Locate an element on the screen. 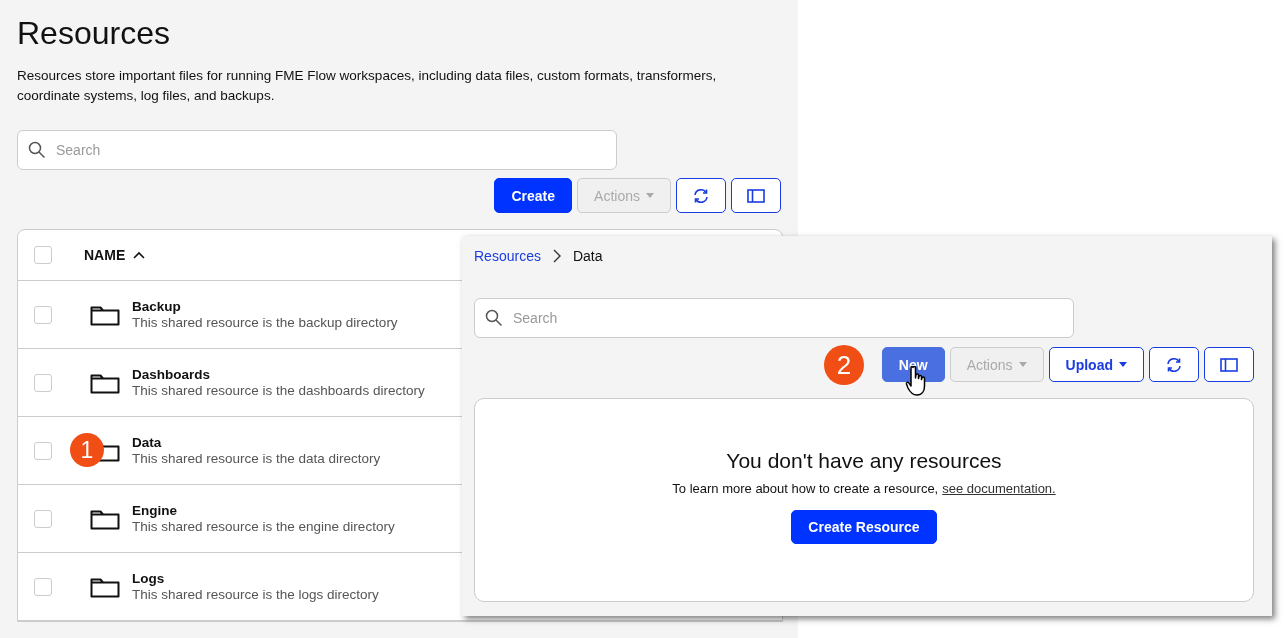  step-badge: 2 is located at coordinates (844, 365).